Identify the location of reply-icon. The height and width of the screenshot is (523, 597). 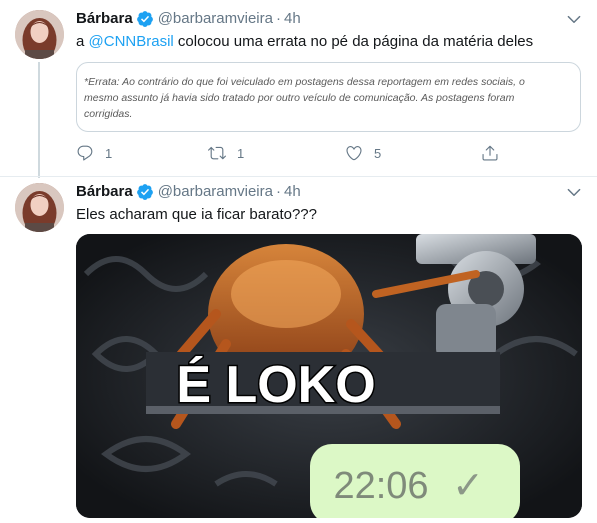
(85, 153).